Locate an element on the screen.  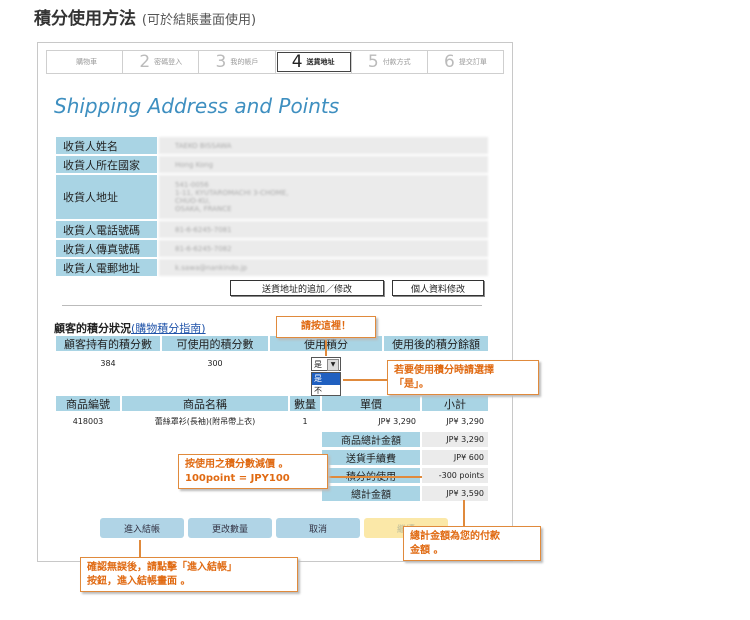
points-available-value: 300 is located at coordinates (215, 363).